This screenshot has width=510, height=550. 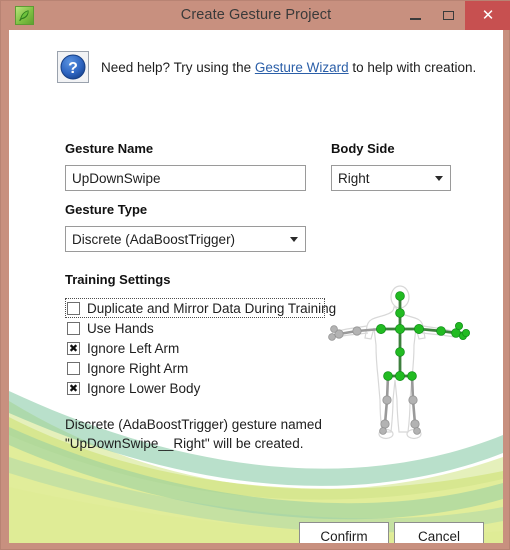 I want to click on gesture-type-select: Discrete (AdaBoostTrigger), so click(x=185, y=239).